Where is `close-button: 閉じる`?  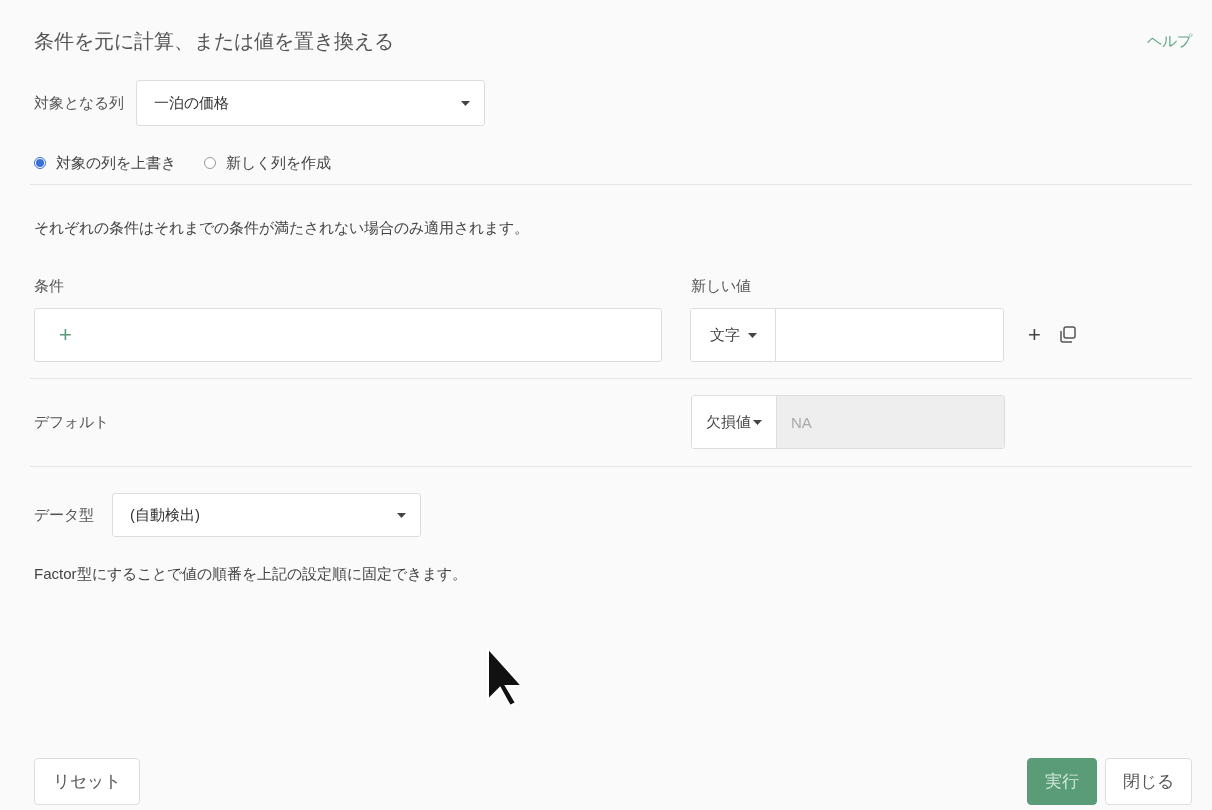 close-button: 閉じる is located at coordinates (1148, 781).